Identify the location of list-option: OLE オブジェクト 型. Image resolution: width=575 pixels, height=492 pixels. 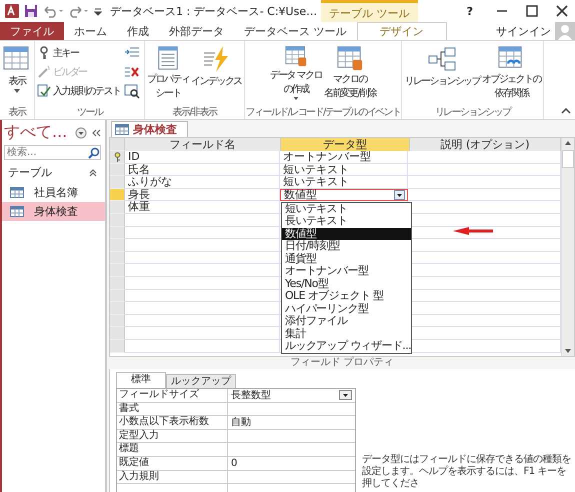
(346, 296).